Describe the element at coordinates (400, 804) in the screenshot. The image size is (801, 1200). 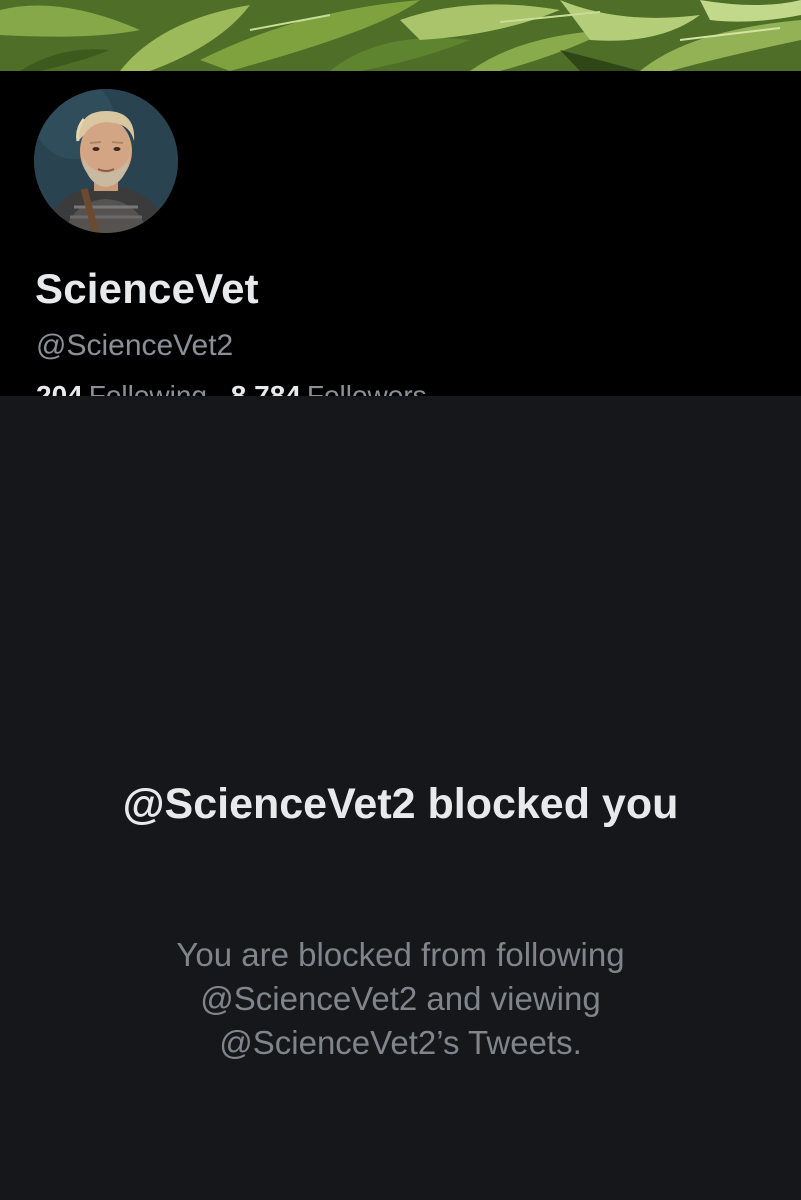
I see `blocked-title: @ScienceVet2 blocked you` at that location.